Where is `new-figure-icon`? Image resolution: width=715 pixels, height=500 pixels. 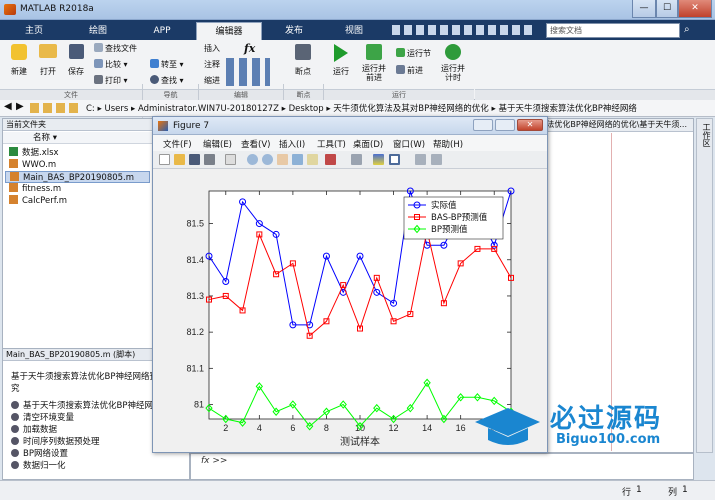
new-figure-icon is located at coordinates (164, 159).